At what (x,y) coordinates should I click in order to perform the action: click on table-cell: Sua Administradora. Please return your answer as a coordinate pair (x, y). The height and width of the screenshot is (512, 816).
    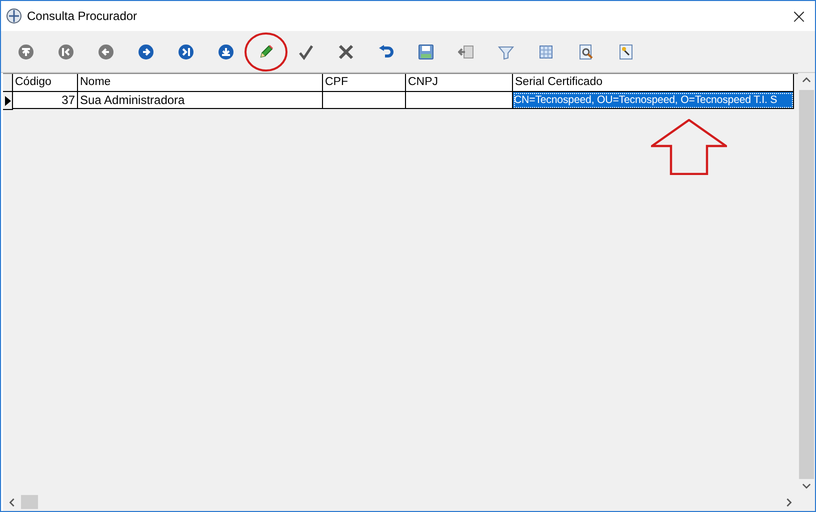
    Looking at the image, I should click on (200, 100).